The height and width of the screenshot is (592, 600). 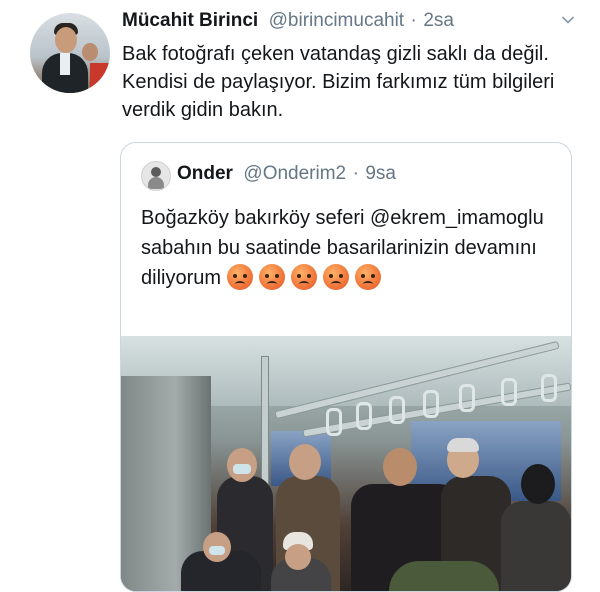 What do you see at coordinates (66, 40) in the screenshot?
I see `face-shape` at bounding box center [66, 40].